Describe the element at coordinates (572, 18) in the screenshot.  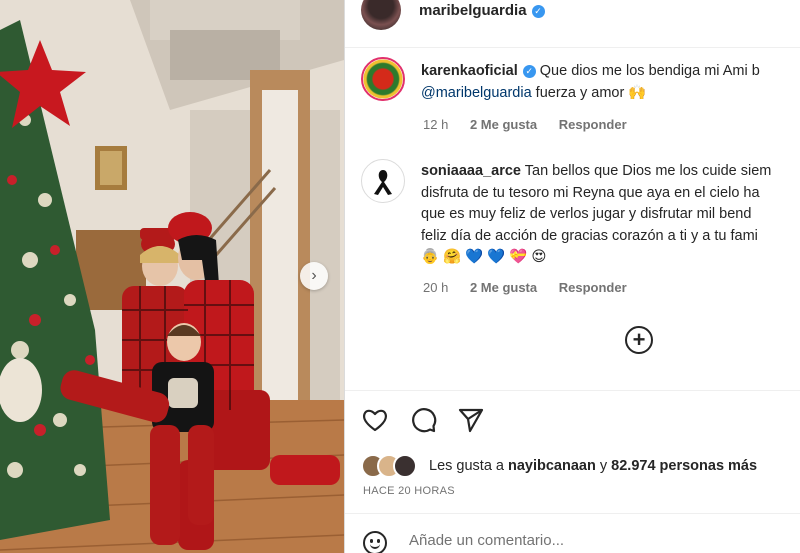
I see `post-header: maribelguardia ✓` at that location.